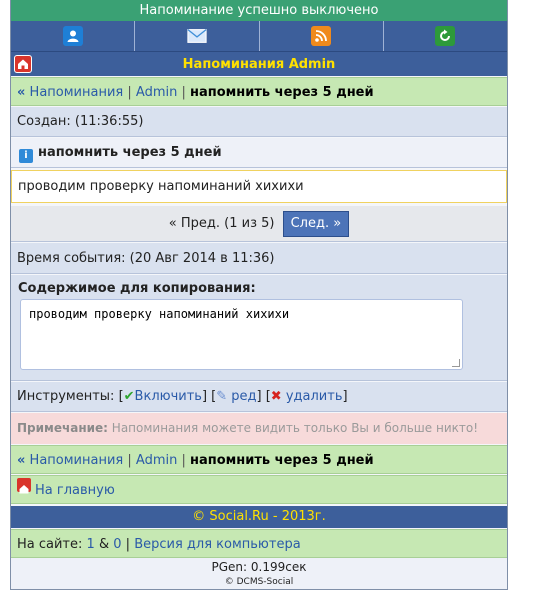 This screenshot has width=546, height=601. Describe the element at coordinates (222, 396) in the screenshot. I see `pencil-icon: ✎` at that location.